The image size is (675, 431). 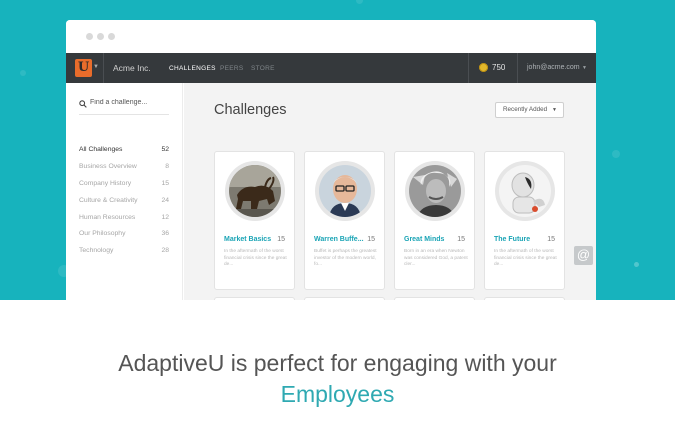 I want to click on card-title: Great Minds, so click(x=424, y=239).